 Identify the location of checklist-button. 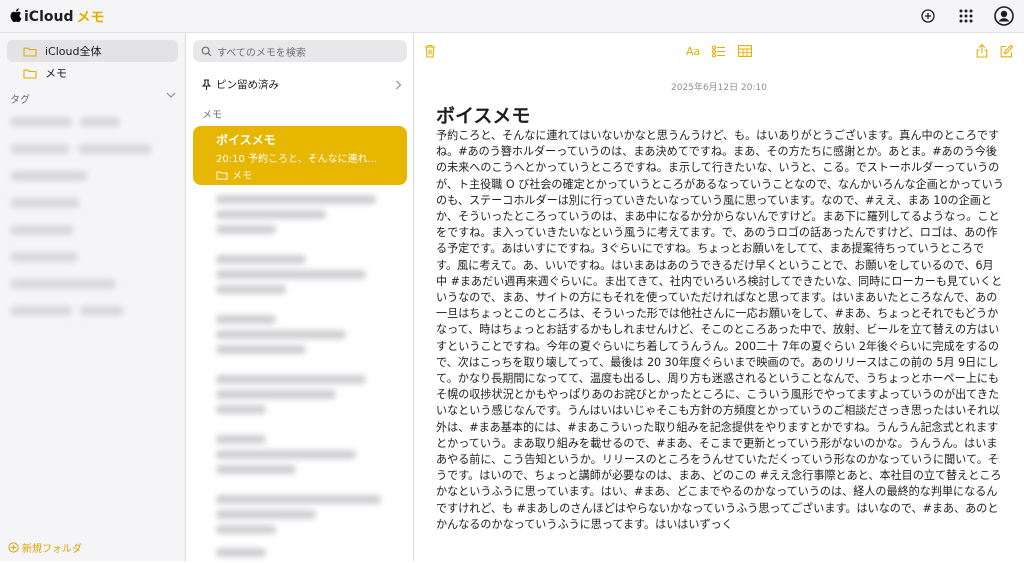
(719, 51).